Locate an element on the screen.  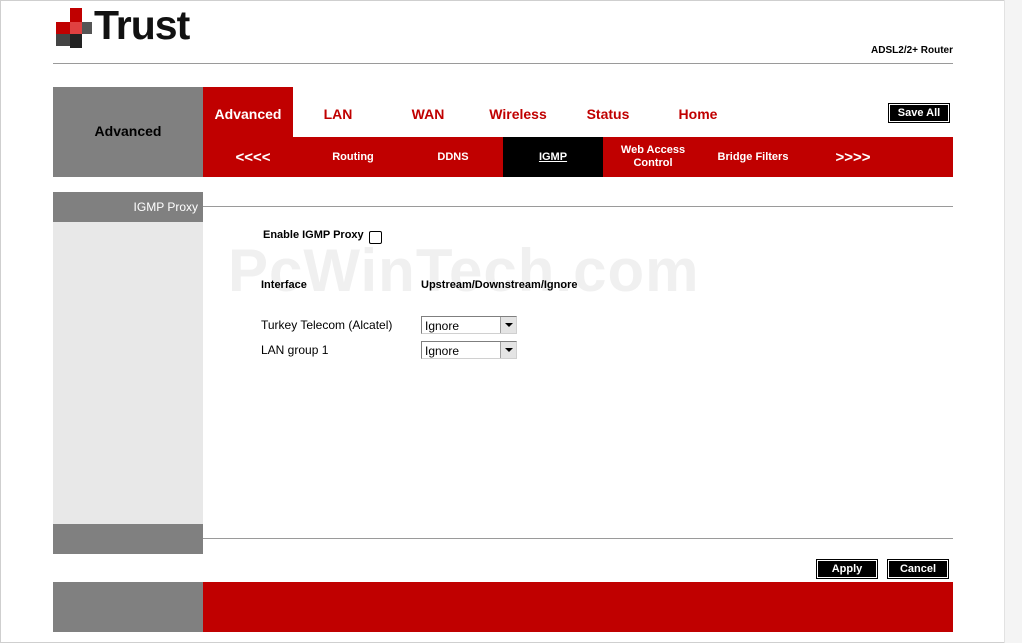
interface-column-header: Interface is located at coordinates (284, 285).